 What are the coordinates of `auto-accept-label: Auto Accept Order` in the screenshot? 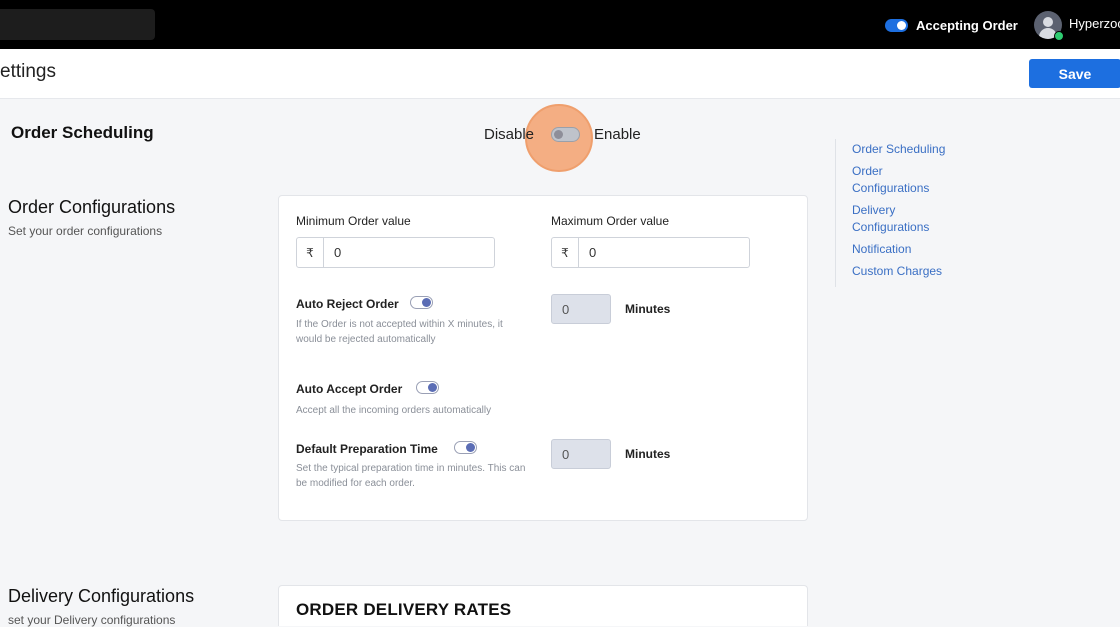 It's located at (349, 389).